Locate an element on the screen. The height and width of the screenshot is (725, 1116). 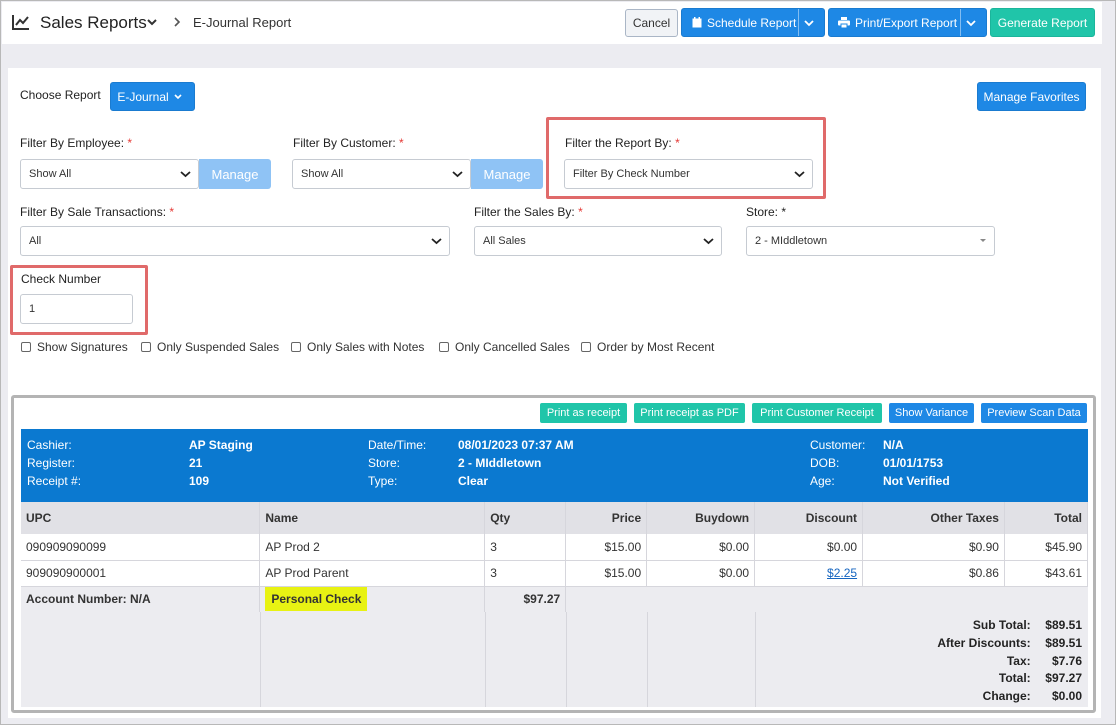
cashier-label: Cashier: is located at coordinates (49, 445).